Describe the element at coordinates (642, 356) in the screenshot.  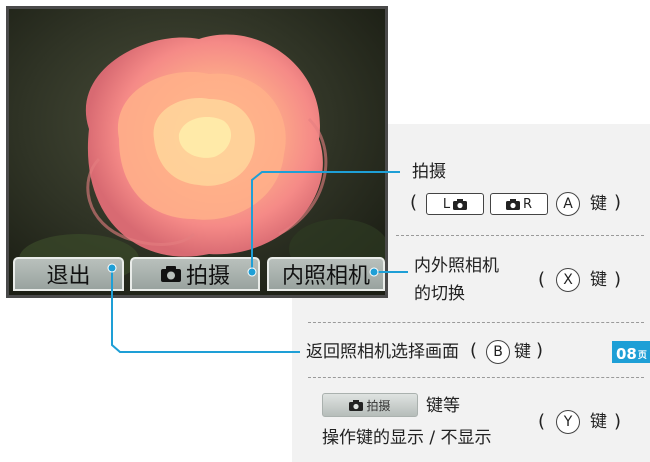
I see `page-unit: 页` at that location.